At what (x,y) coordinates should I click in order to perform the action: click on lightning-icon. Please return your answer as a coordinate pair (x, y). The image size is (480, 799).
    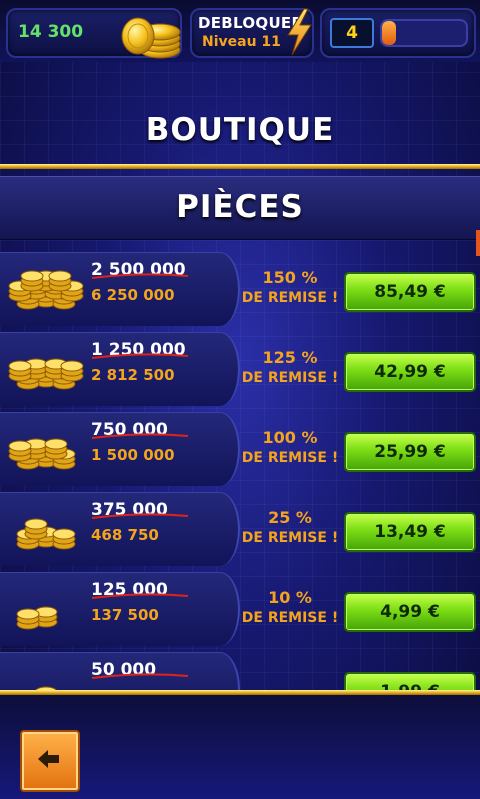
    Looking at the image, I should click on (299, 32).